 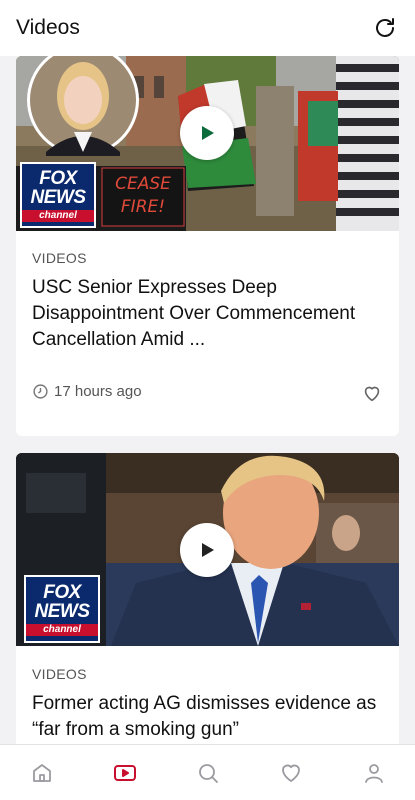 I want to click on tab-profile, so click(x=374, y=773).